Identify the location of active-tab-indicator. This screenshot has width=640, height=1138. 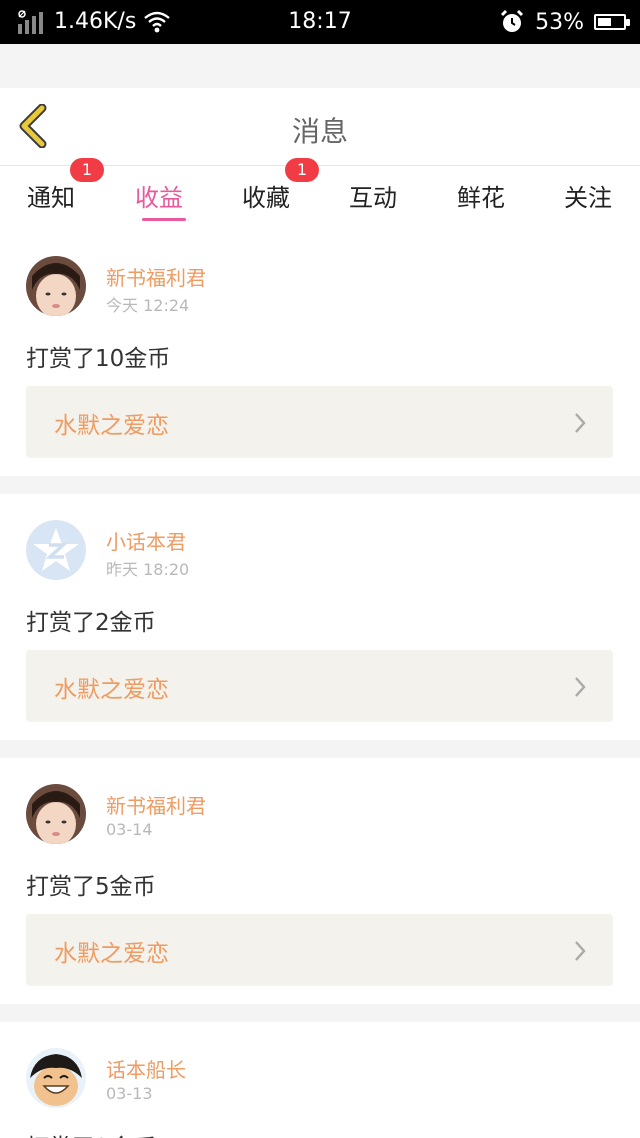
(164, 219).